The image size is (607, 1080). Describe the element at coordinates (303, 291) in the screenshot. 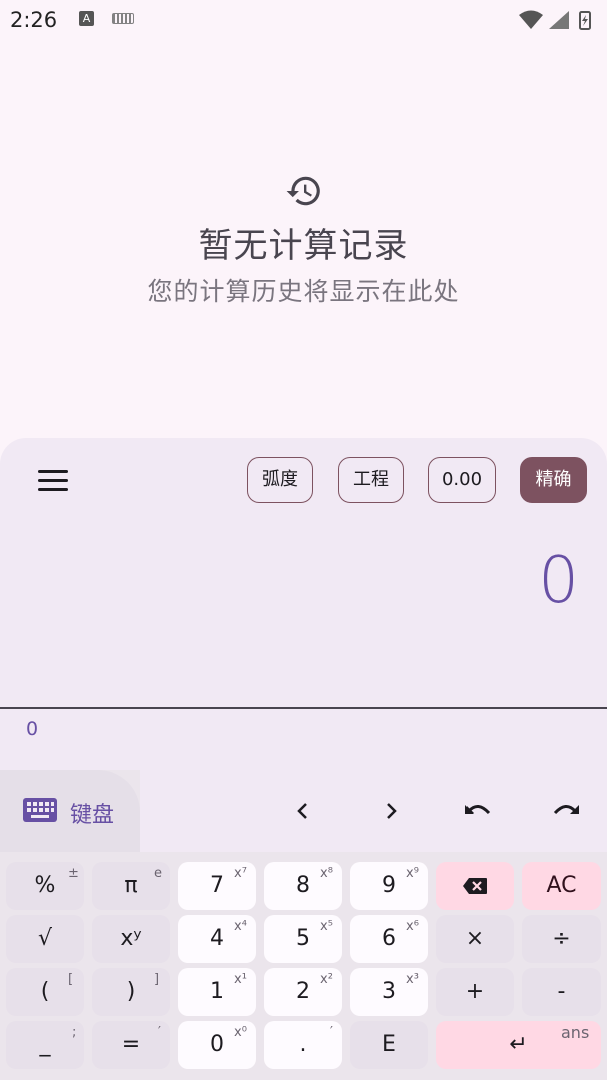

I see `history-empty-subtitle: 您的计算历史将显示在此处` at that location.